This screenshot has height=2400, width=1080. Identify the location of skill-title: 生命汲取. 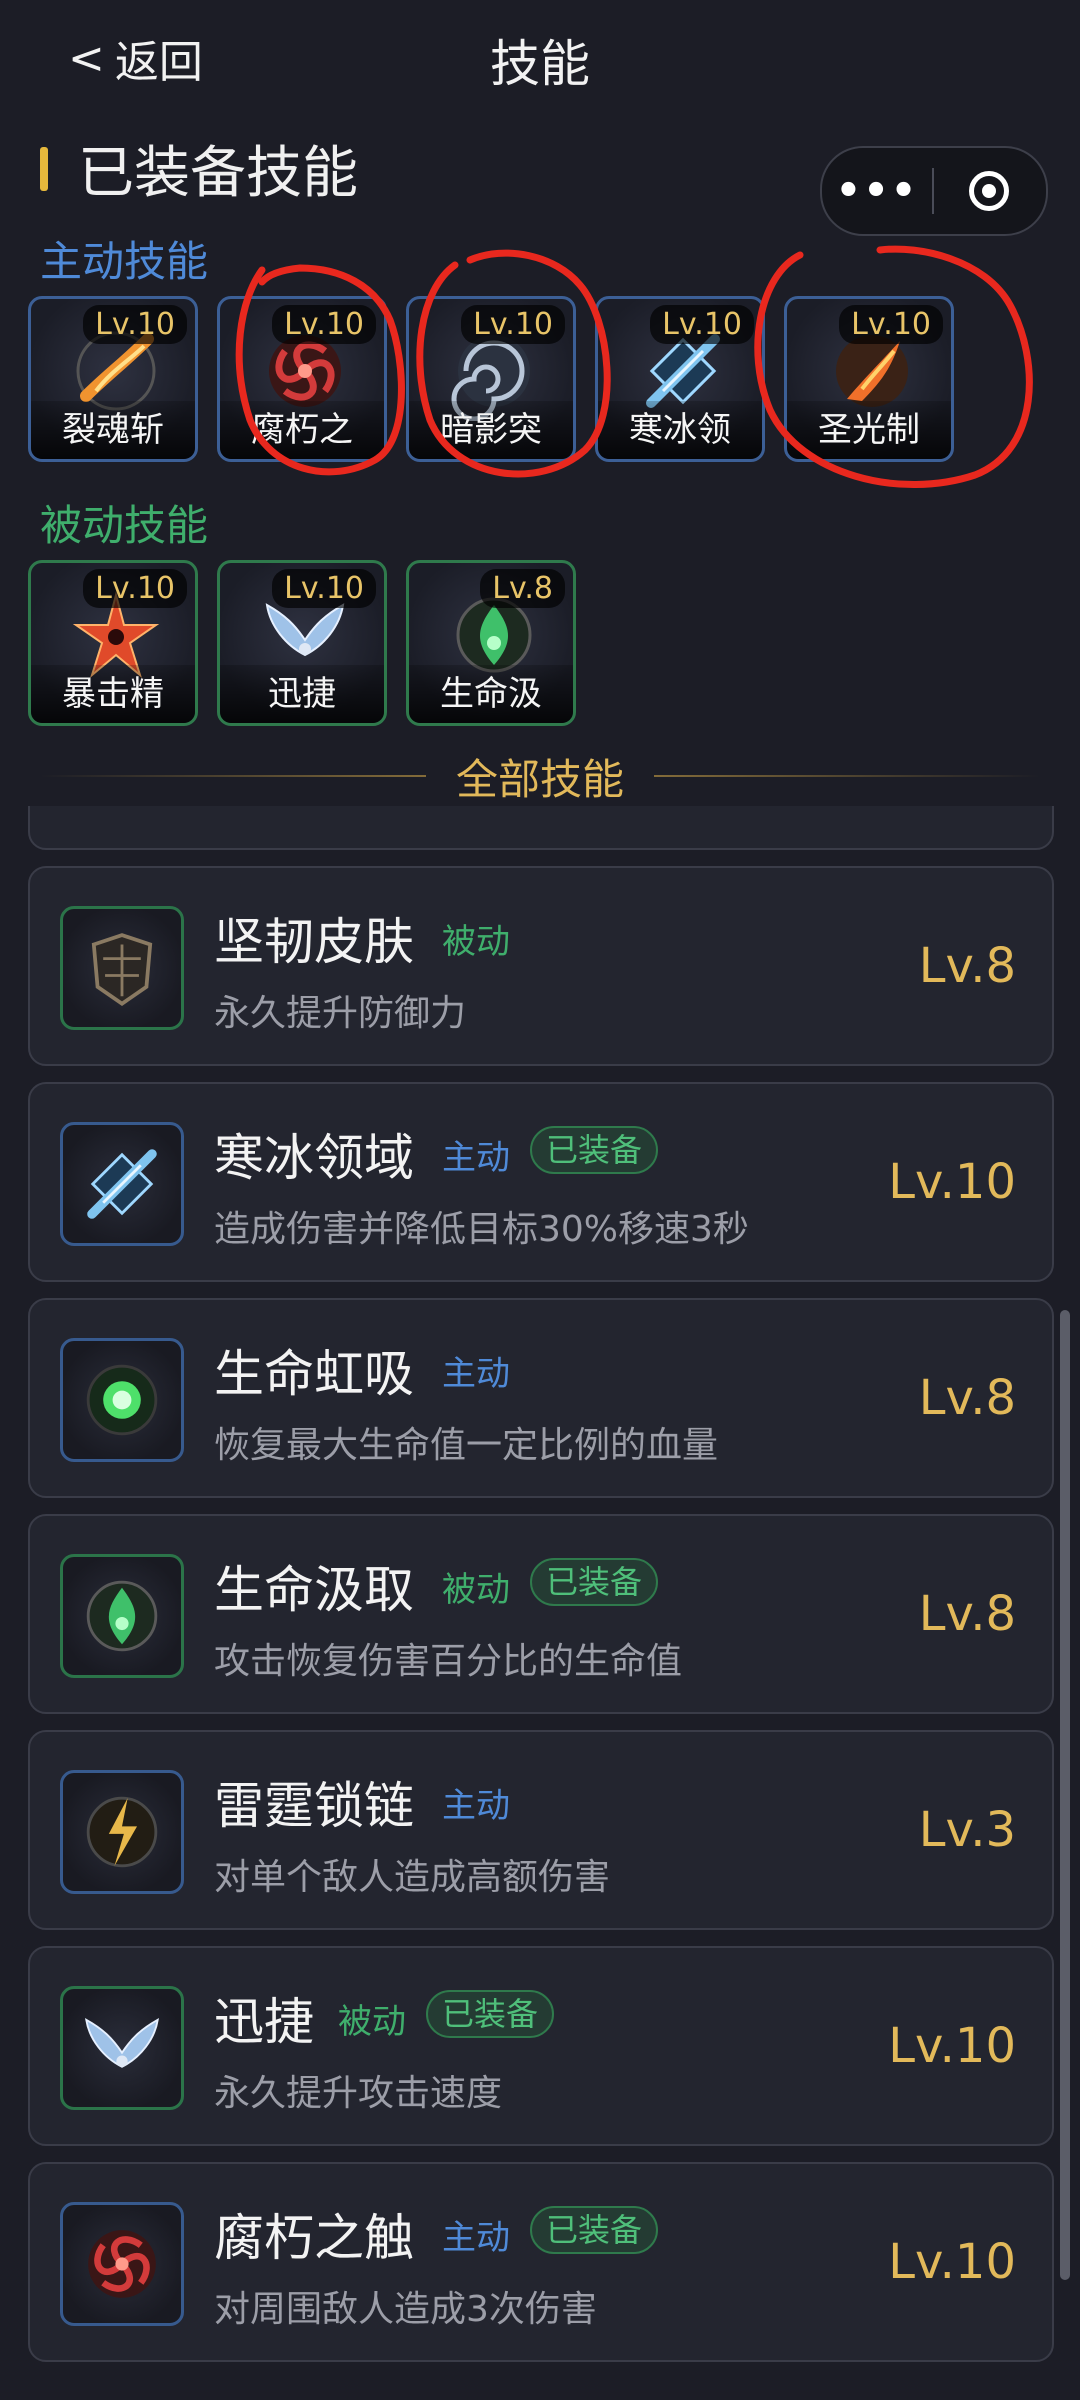
(314, 1590).